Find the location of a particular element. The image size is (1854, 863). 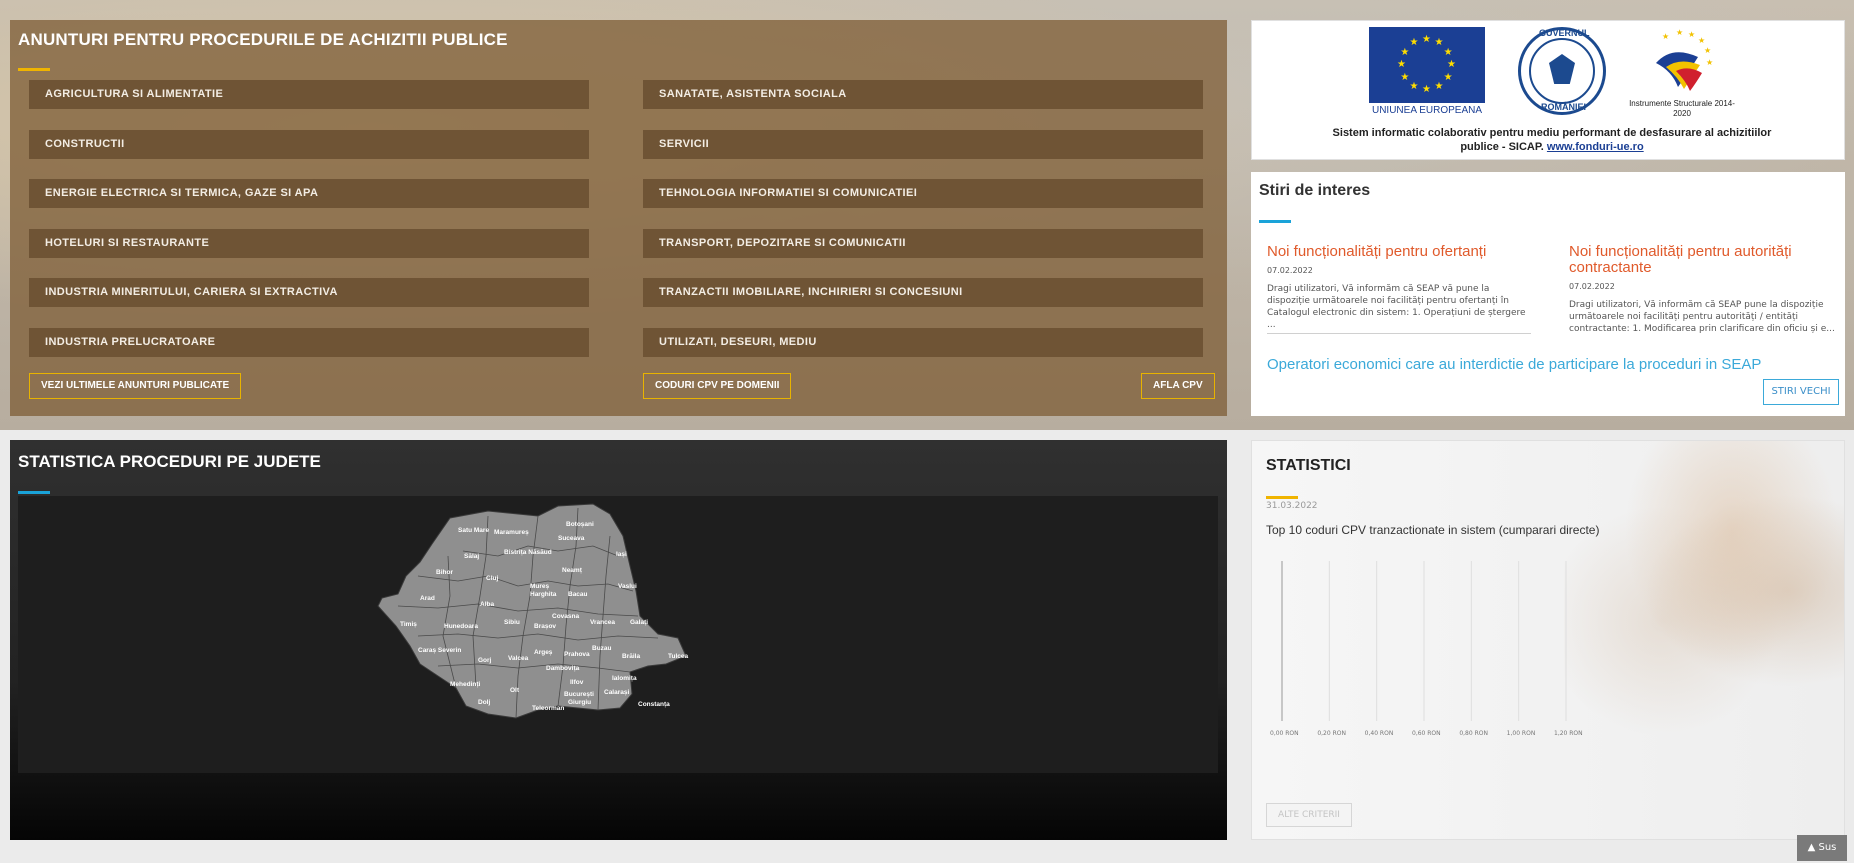

county-label: Dolj is located at coordinates (484, 702).